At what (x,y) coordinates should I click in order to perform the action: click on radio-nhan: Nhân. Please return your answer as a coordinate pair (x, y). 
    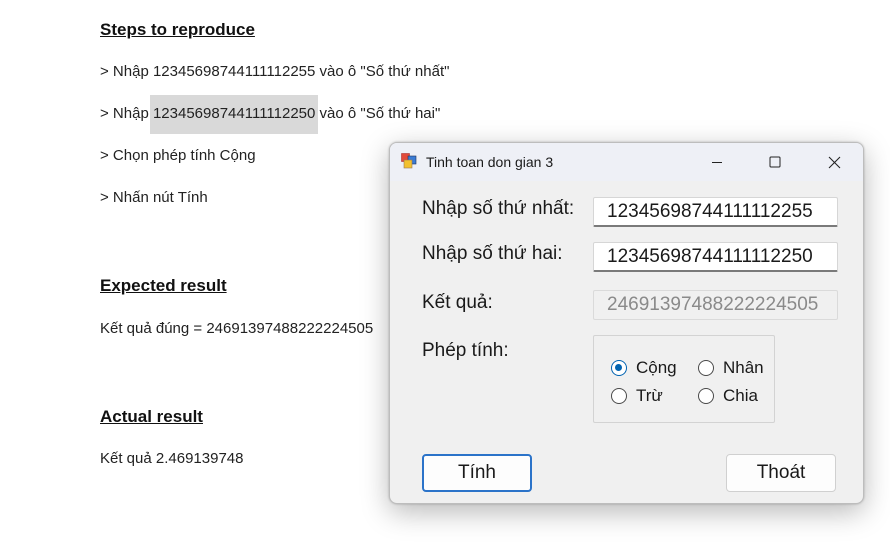
    Looking at the image, I should click on (731, 368).